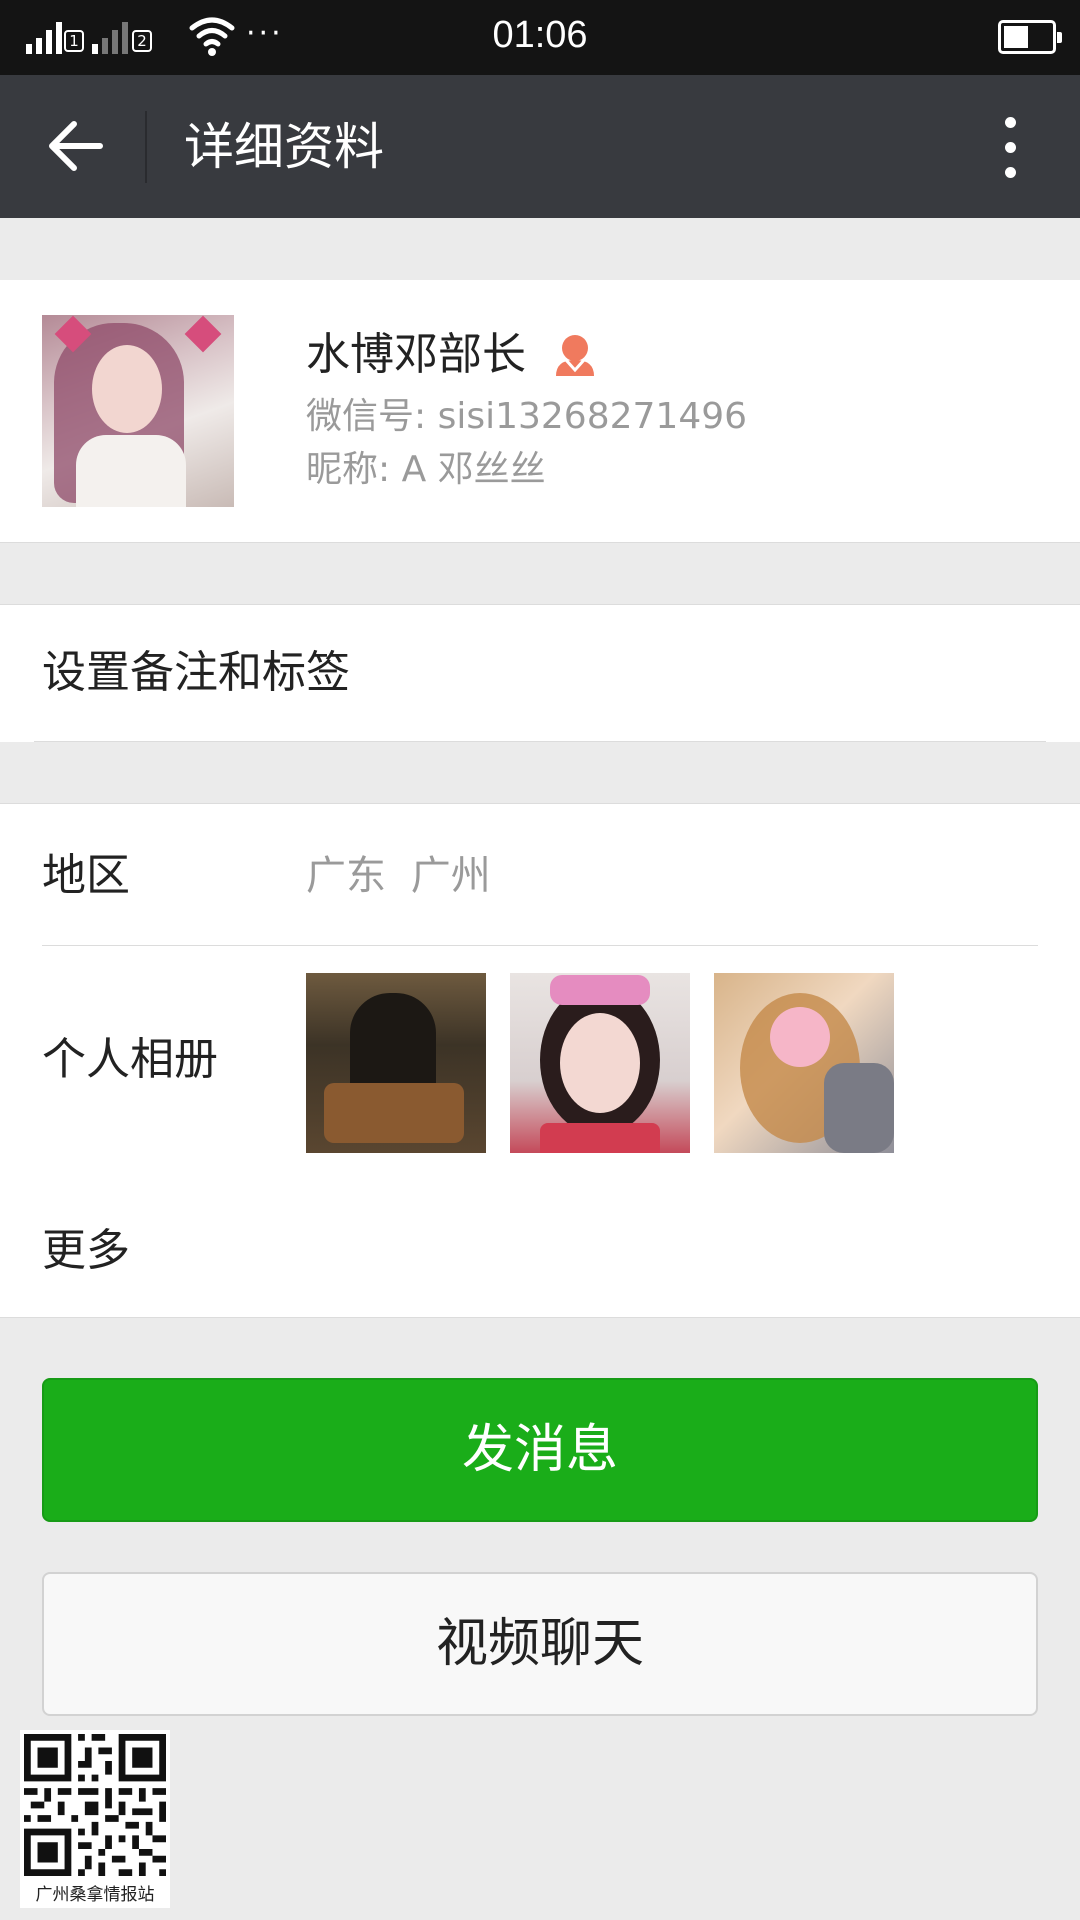  I want to click on clock: 01:06, so click(540, 35).